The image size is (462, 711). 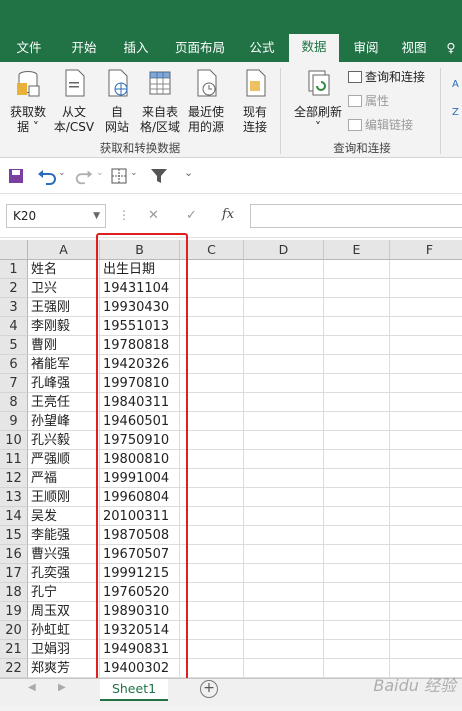 I want to click on row-header: 2, so click(x=14, y=288).